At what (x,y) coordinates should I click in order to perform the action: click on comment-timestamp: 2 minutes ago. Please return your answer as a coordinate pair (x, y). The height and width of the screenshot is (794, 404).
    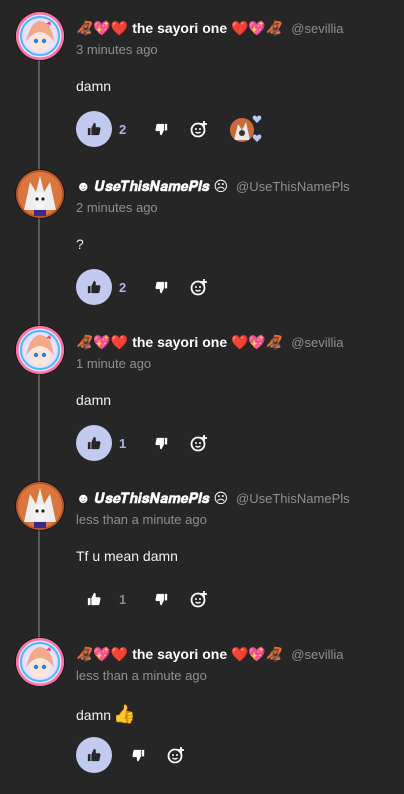
    Looking at the image, I should click on (117, 207).